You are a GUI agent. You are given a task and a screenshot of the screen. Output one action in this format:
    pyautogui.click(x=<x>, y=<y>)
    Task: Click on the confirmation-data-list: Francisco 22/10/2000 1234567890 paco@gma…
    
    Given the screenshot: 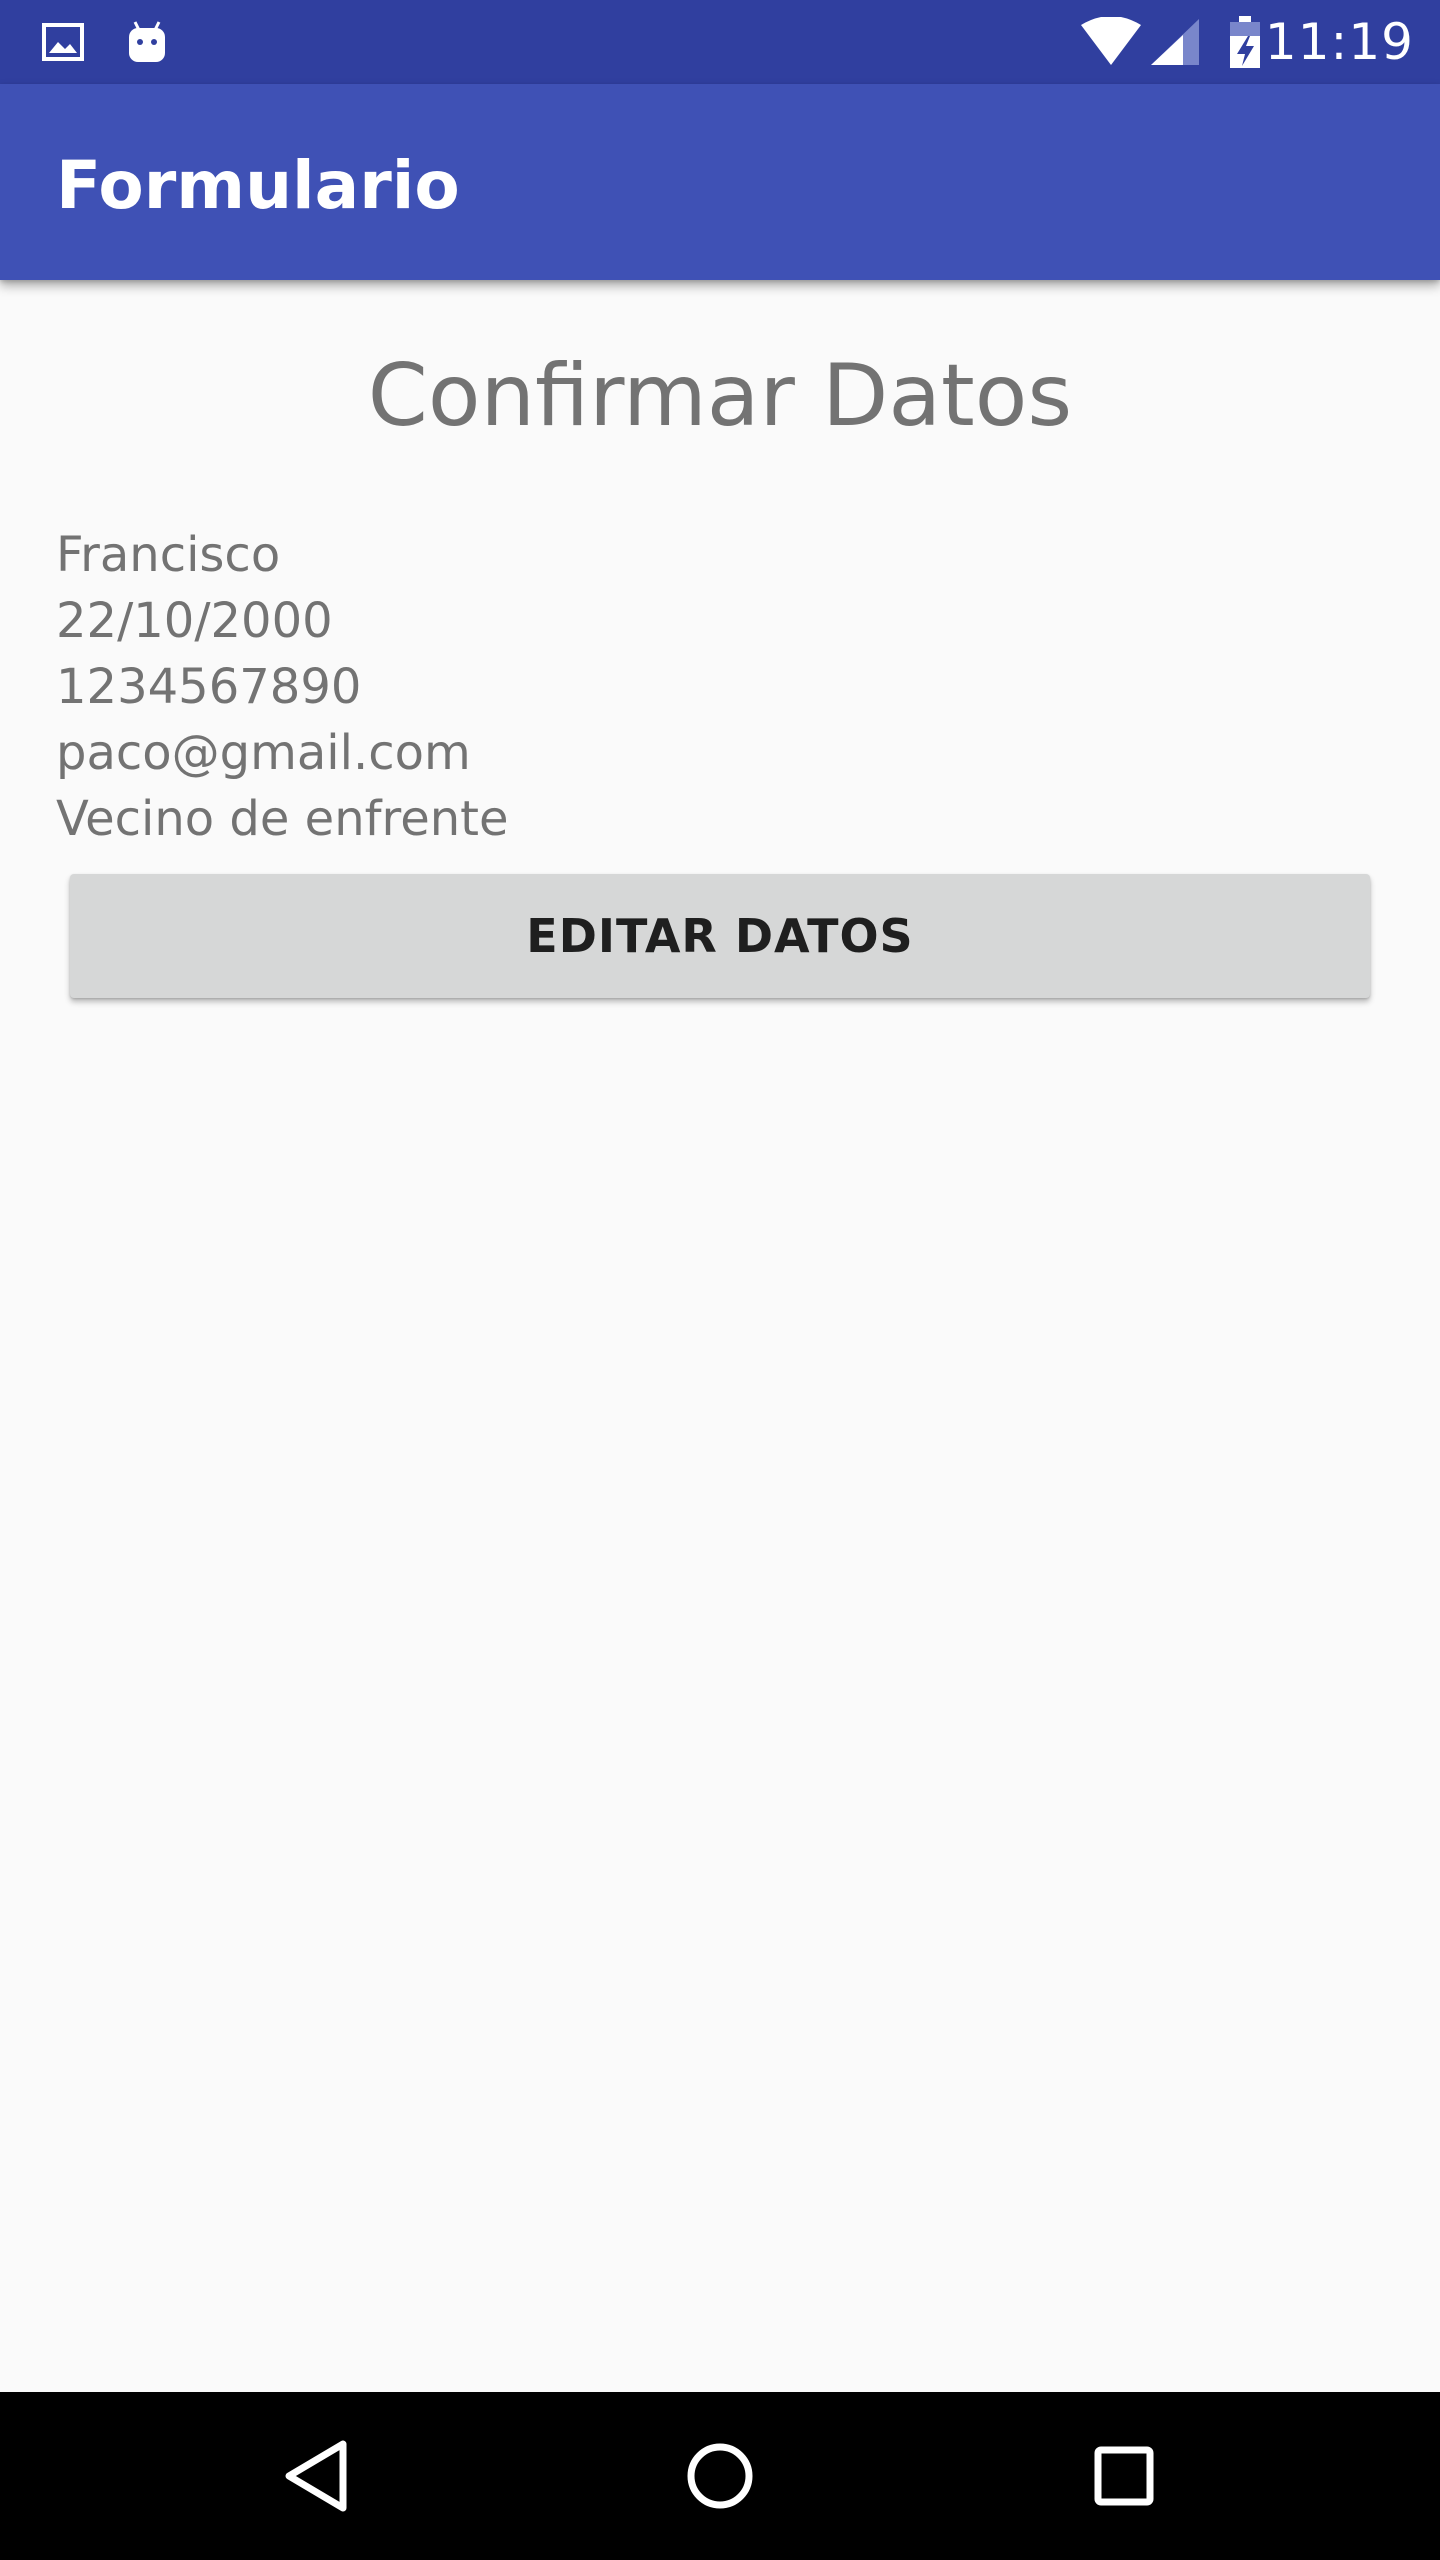 What is the action you would take?
    pyautogui.click(x=282, y=687)
    